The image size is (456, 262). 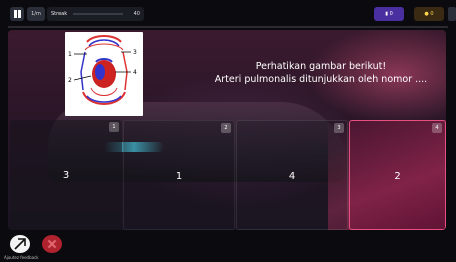 I want to click on progress-line, so click(x=228, y=27).